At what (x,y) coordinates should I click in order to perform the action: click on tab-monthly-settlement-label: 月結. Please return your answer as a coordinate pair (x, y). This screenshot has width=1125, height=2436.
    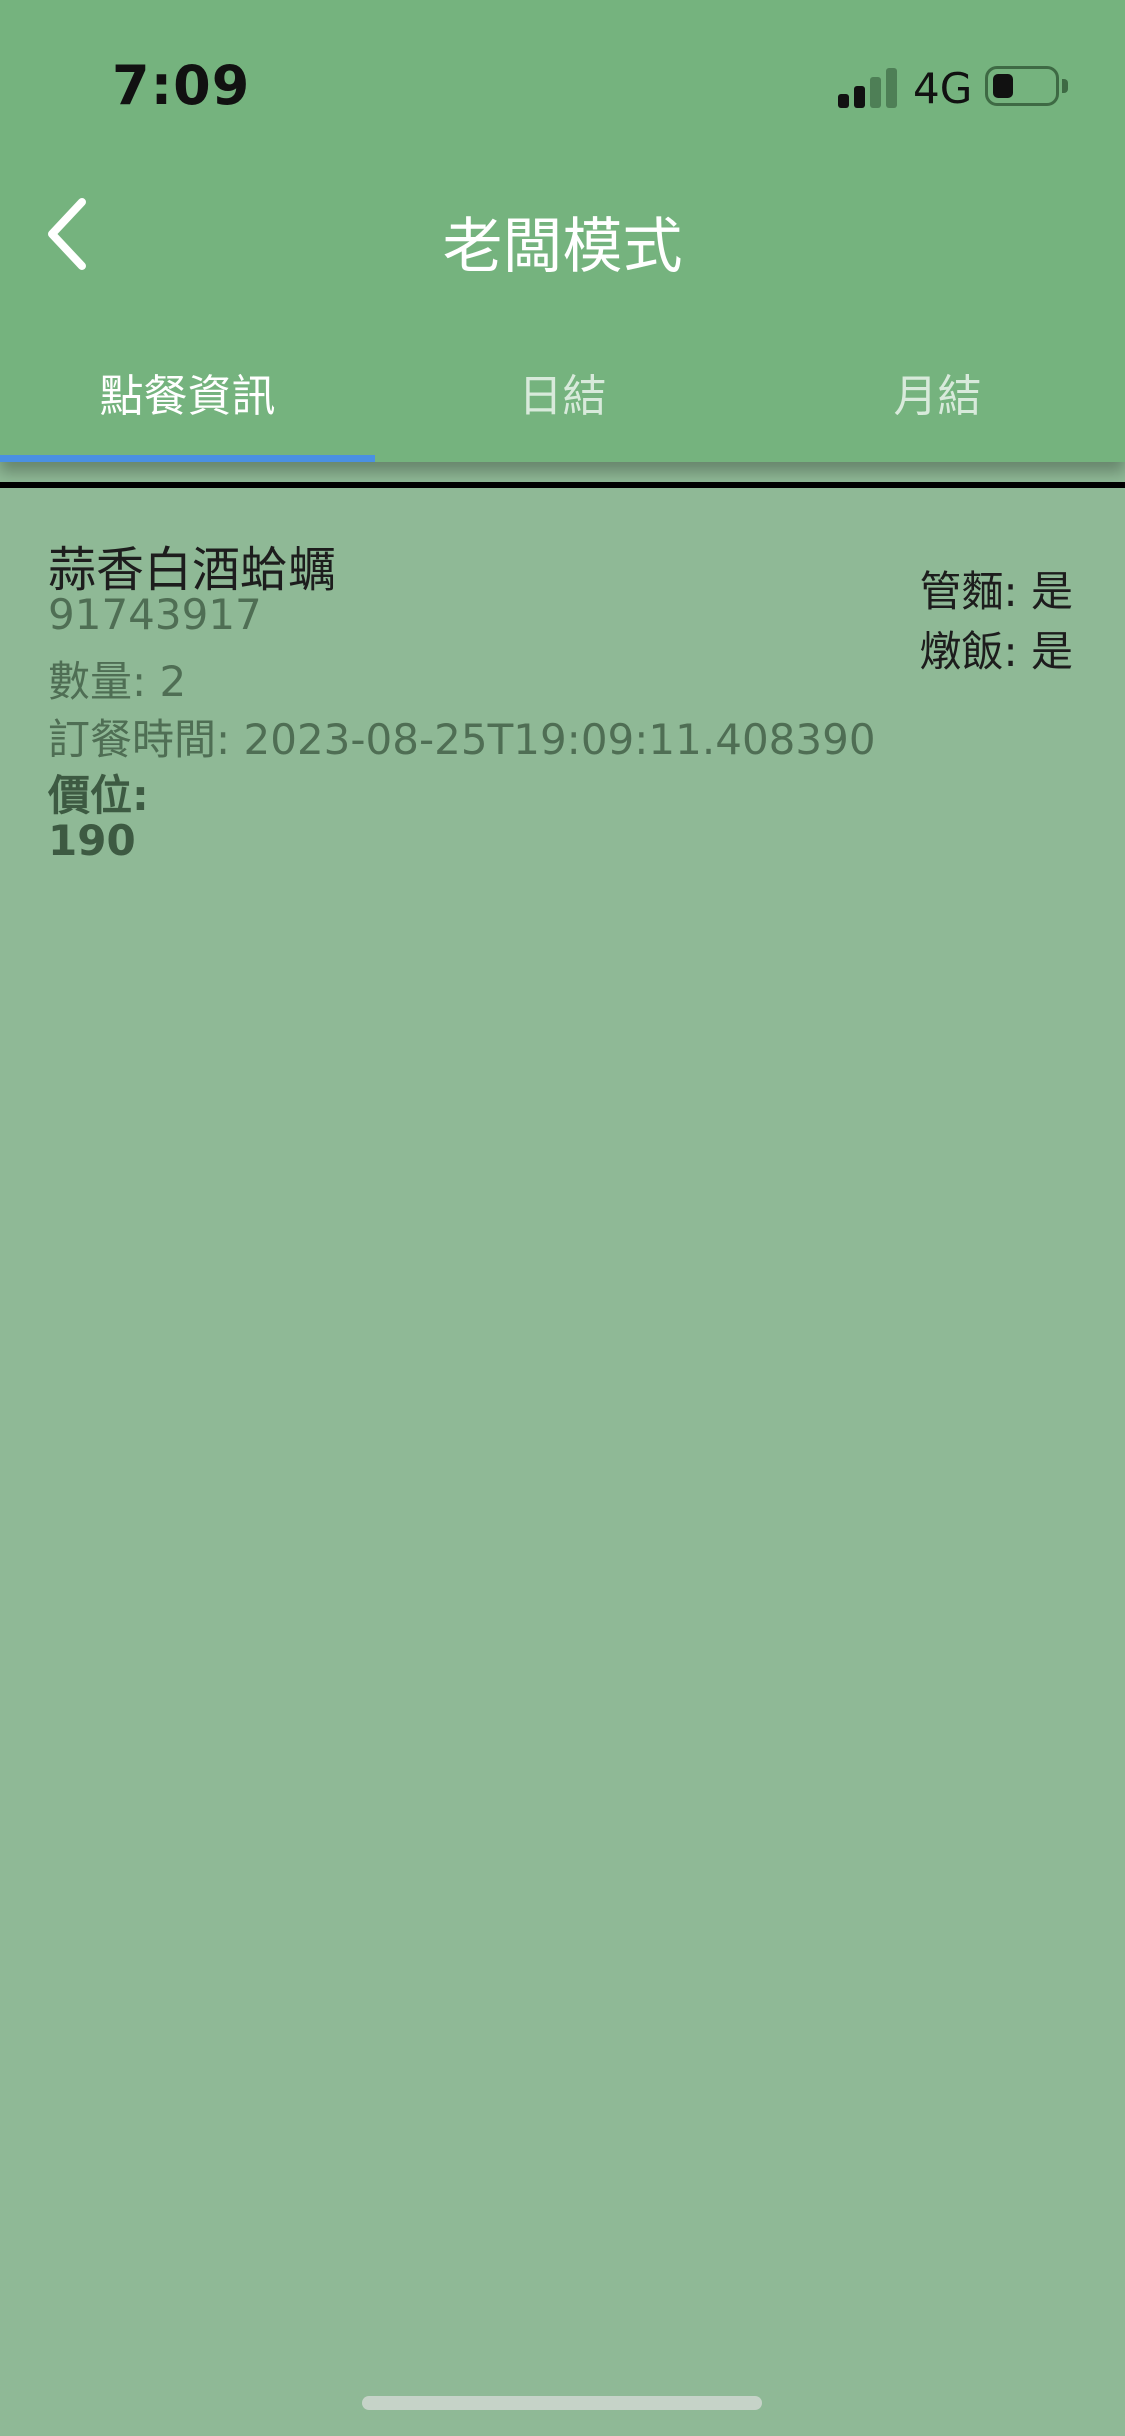
    Looking at the image, I should click on (937, 396).